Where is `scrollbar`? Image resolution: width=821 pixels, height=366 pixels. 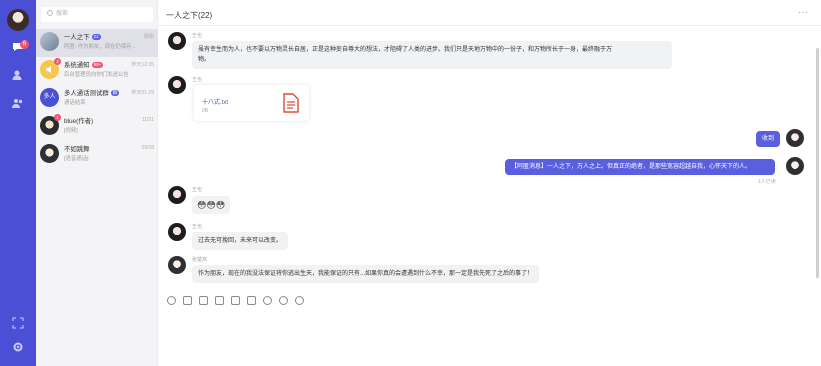 scrollbar is located at coordinates (817, 163).